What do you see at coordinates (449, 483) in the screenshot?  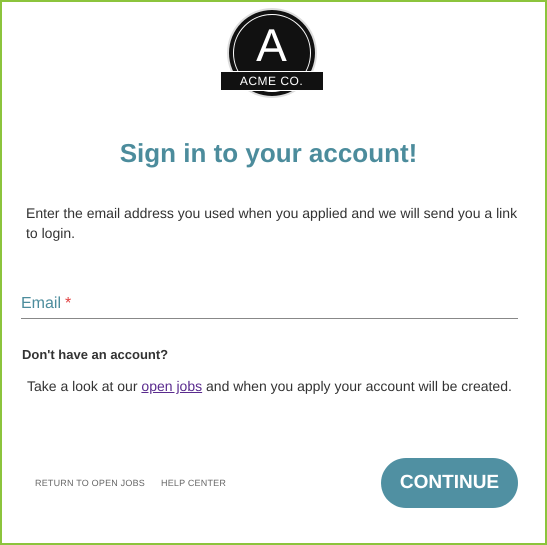 I see `continue-button: CONTINUE` at bounding box center [449, 483].